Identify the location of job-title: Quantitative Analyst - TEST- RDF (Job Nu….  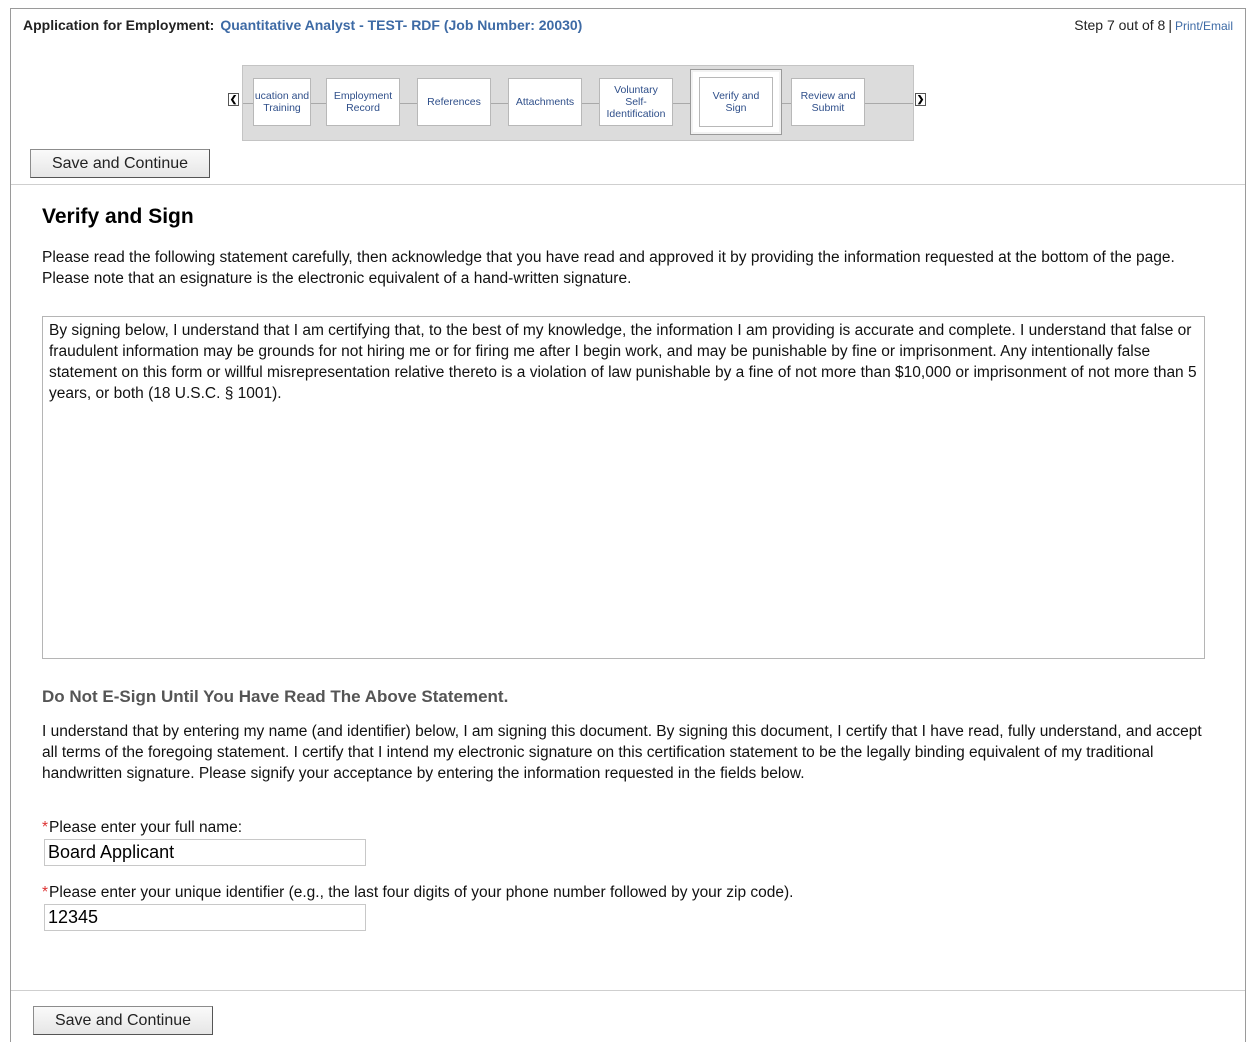
(401, 25).